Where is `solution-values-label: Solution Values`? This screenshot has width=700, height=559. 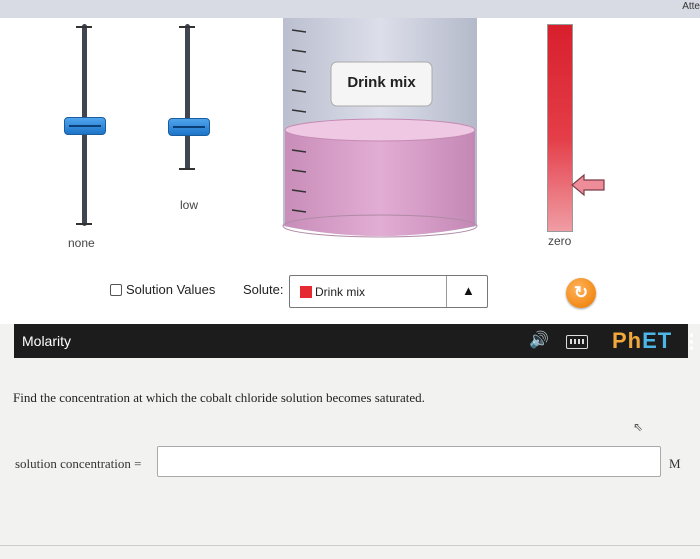 solution-values-label: Solution Values is located at coordinates (170, 289).